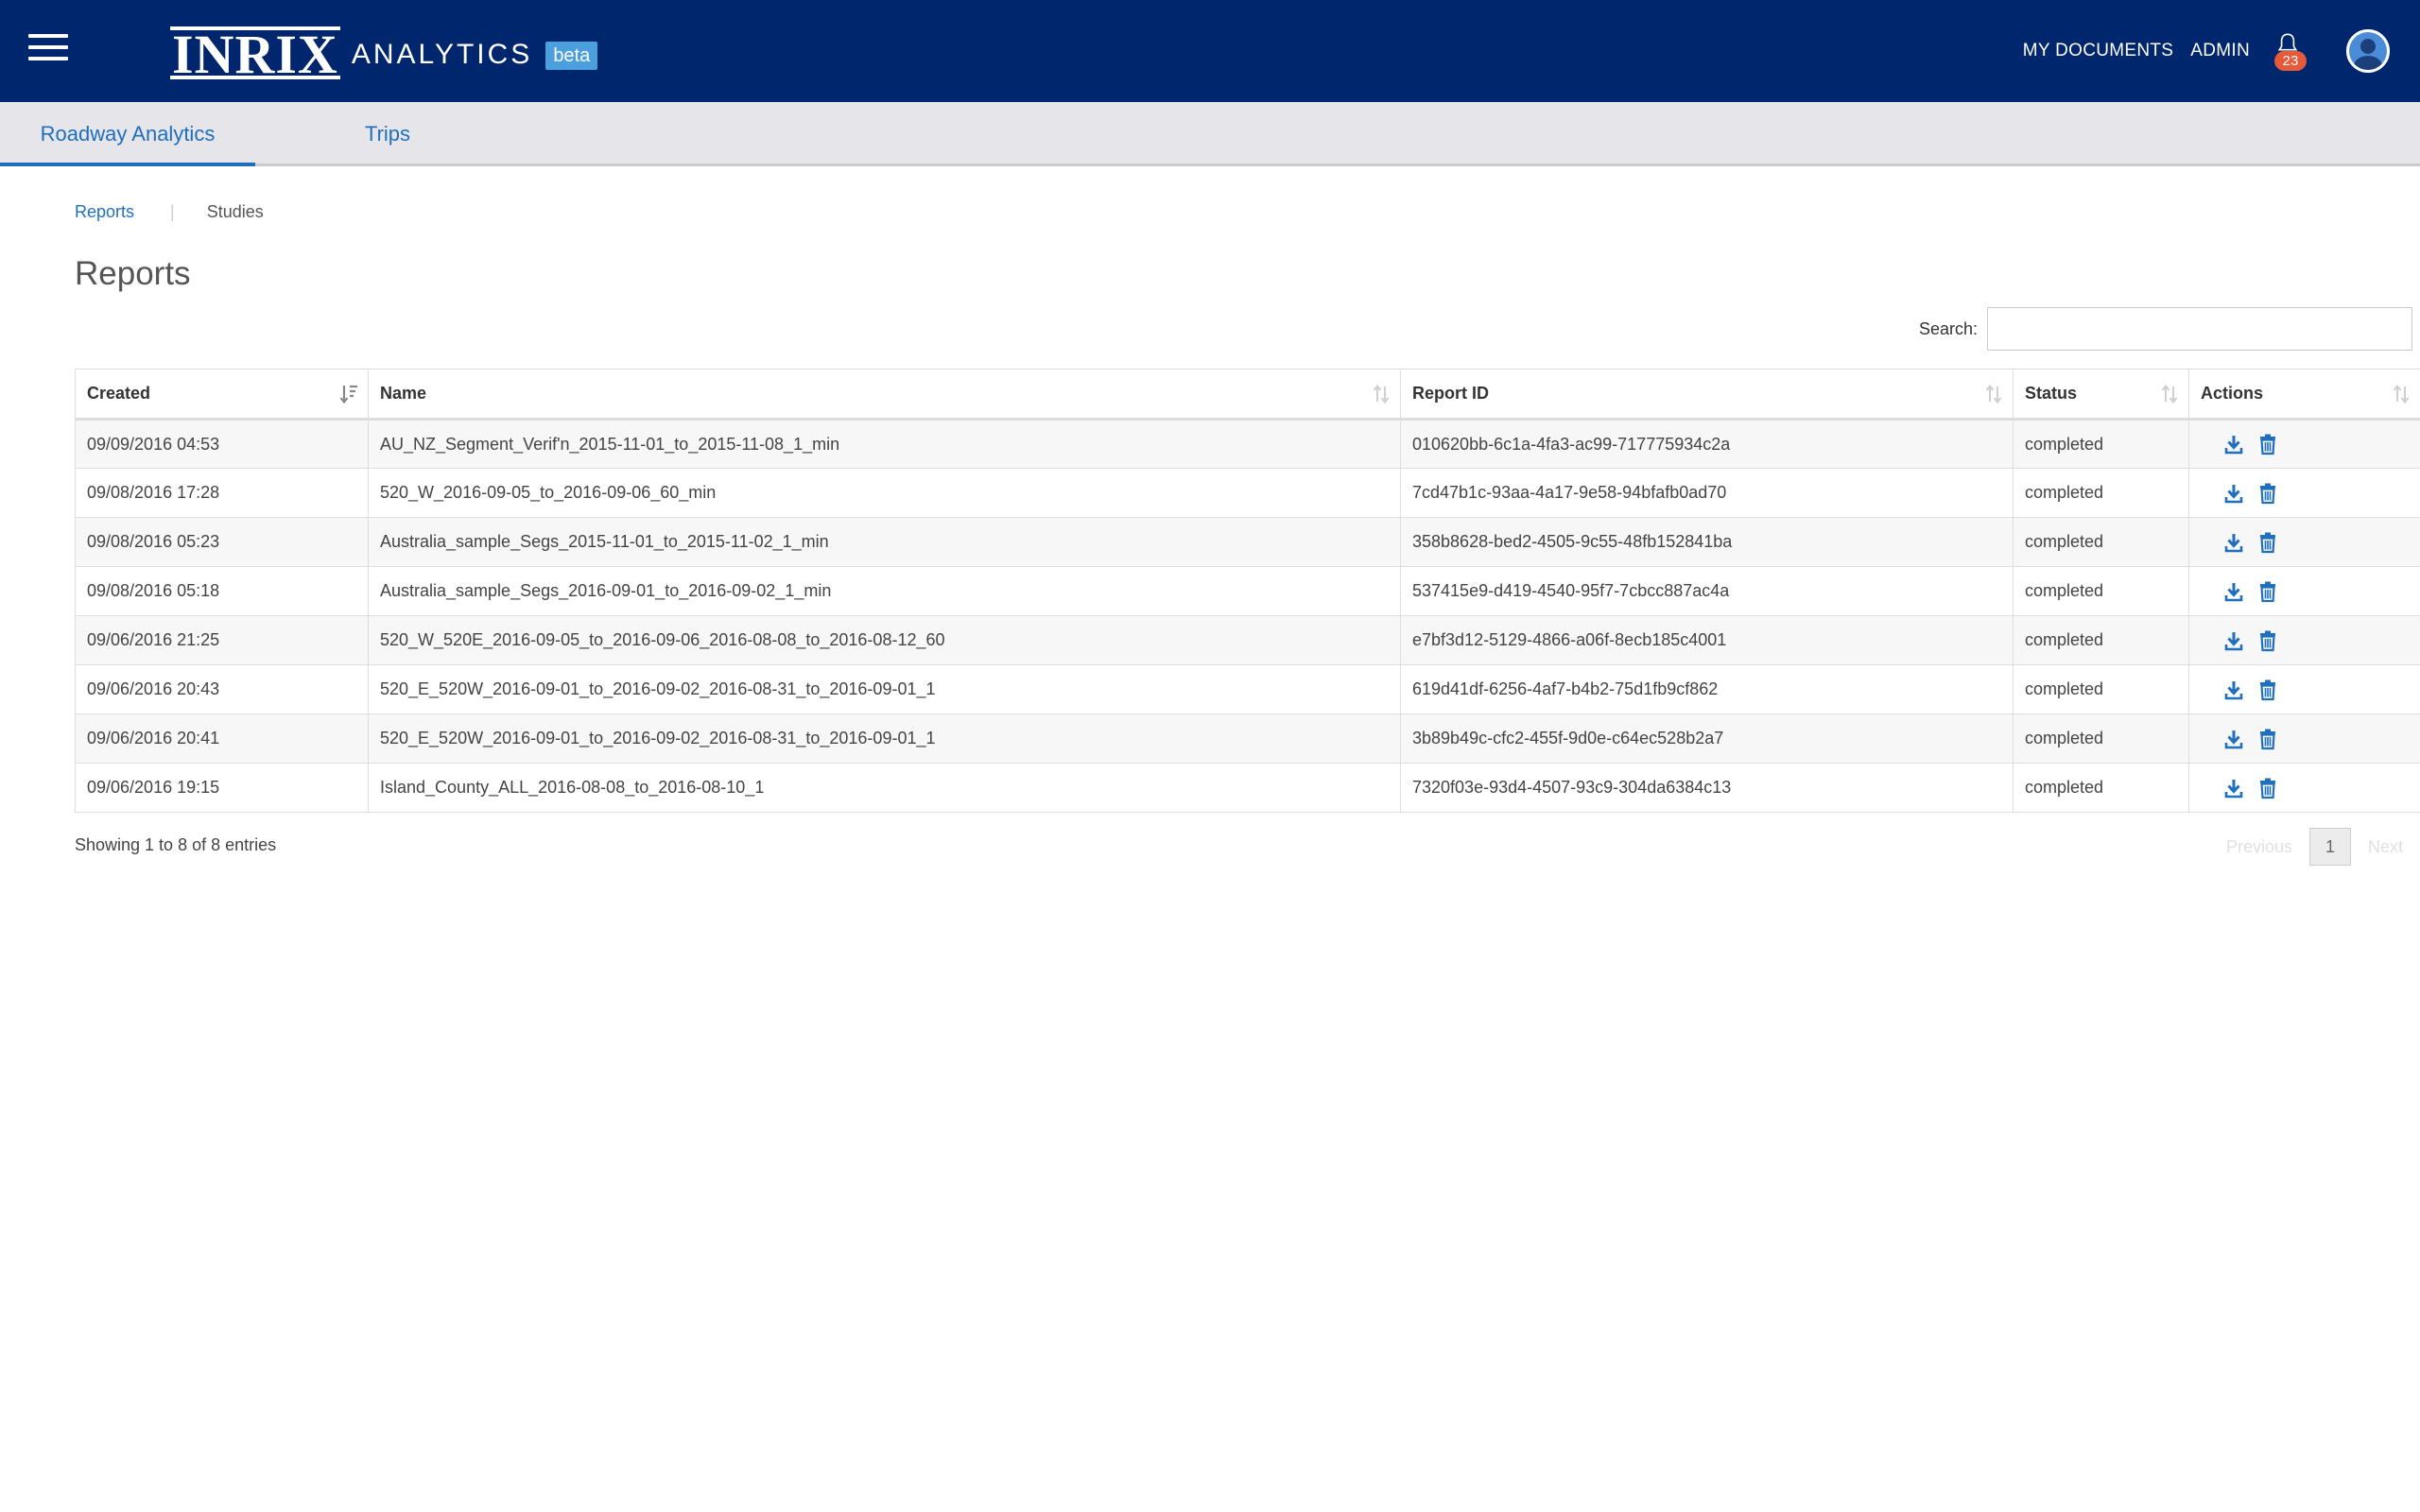 Image resolution: width=2420 pixels, height=1512 pixels. I want to click on column-header-label: Actions, so click(2232, 393).